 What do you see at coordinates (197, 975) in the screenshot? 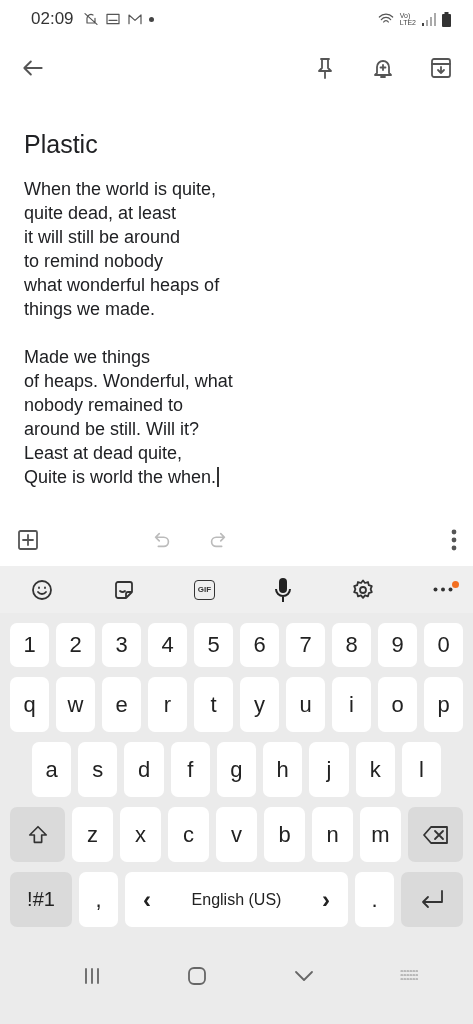
I see `home-button` at bounding box center [197, 975].